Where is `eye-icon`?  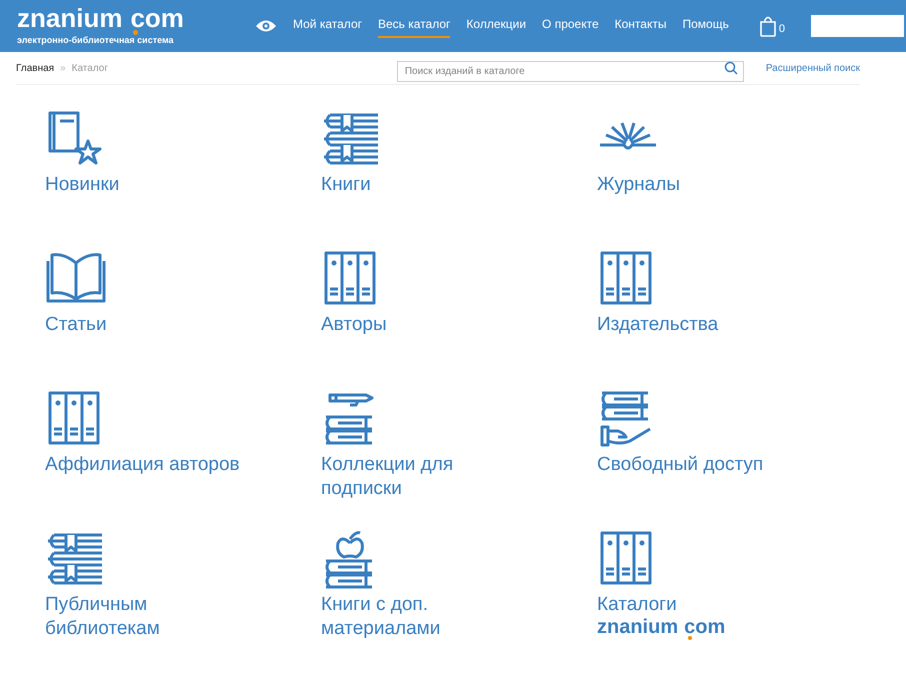
eye-icon is located at coordinates (266, 26).